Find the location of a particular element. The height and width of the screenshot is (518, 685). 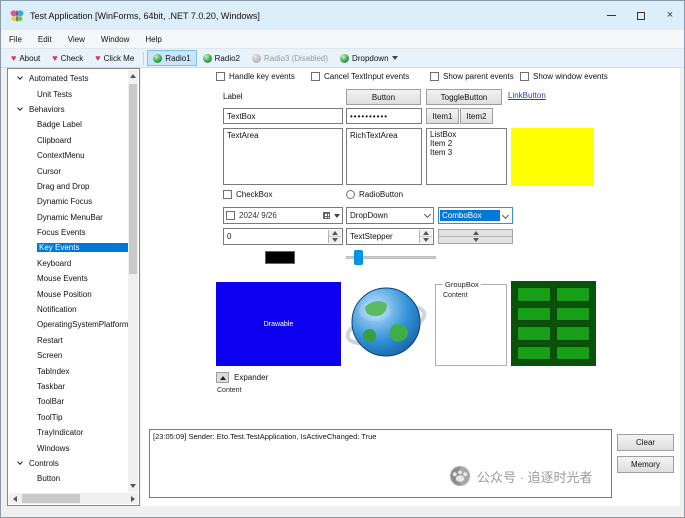

drawable-panel: Drawable is located at coordinates (278, 324).